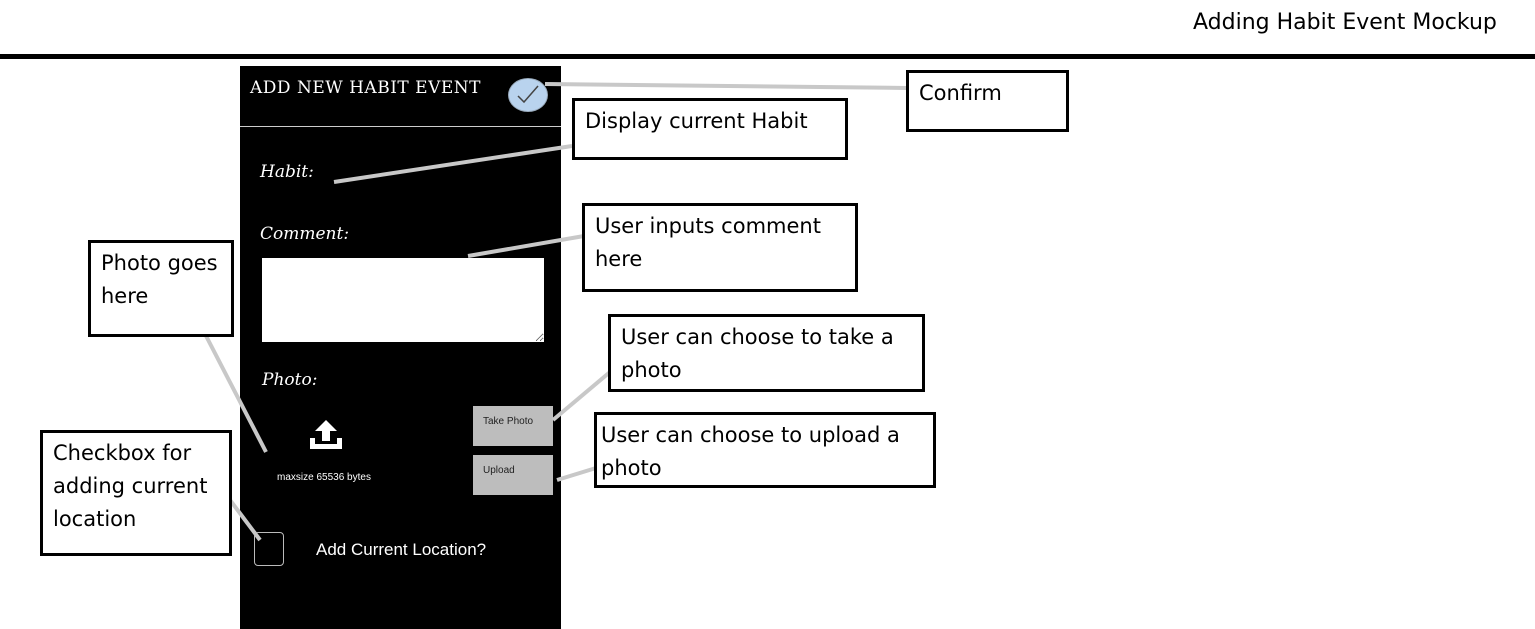  What do you see at coordinates (765, 450) in the screenshot?
I see `callout-upload: User can choose to upload a photo` at bounding box center [765, 450].